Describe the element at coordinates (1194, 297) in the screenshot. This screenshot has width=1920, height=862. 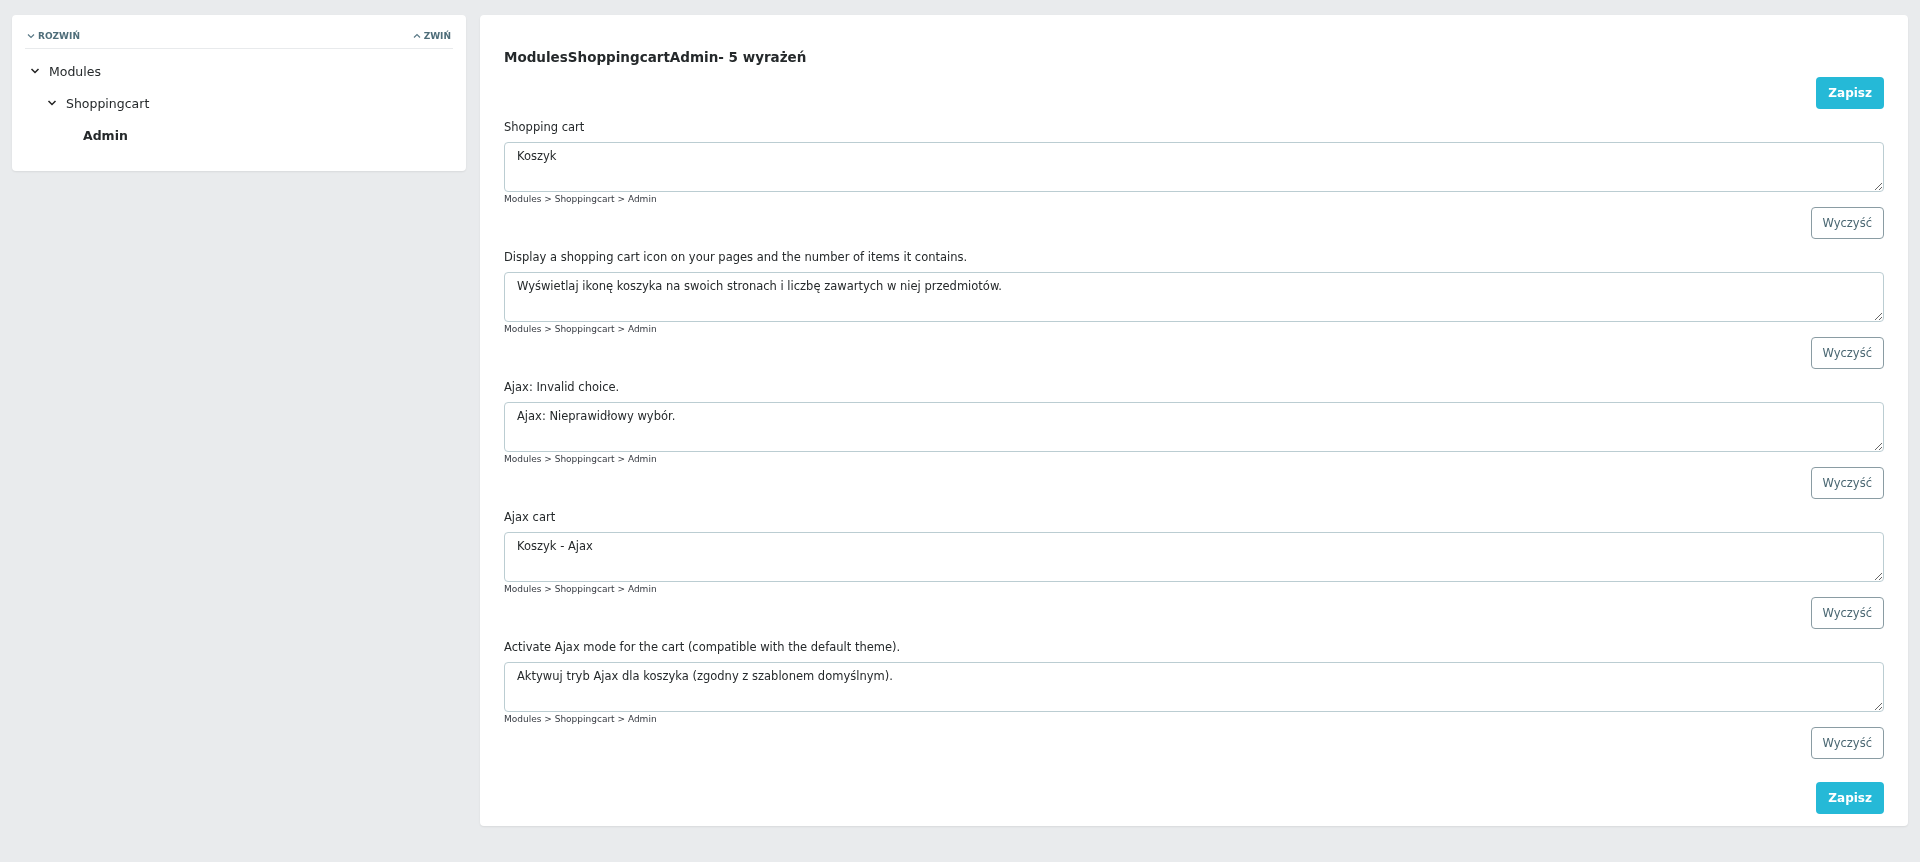
I see `translation-field: Wyświetlaj ikonę koszyka na swoich stronach i liczbę zawartych w niej przedmiotów.` at that location.